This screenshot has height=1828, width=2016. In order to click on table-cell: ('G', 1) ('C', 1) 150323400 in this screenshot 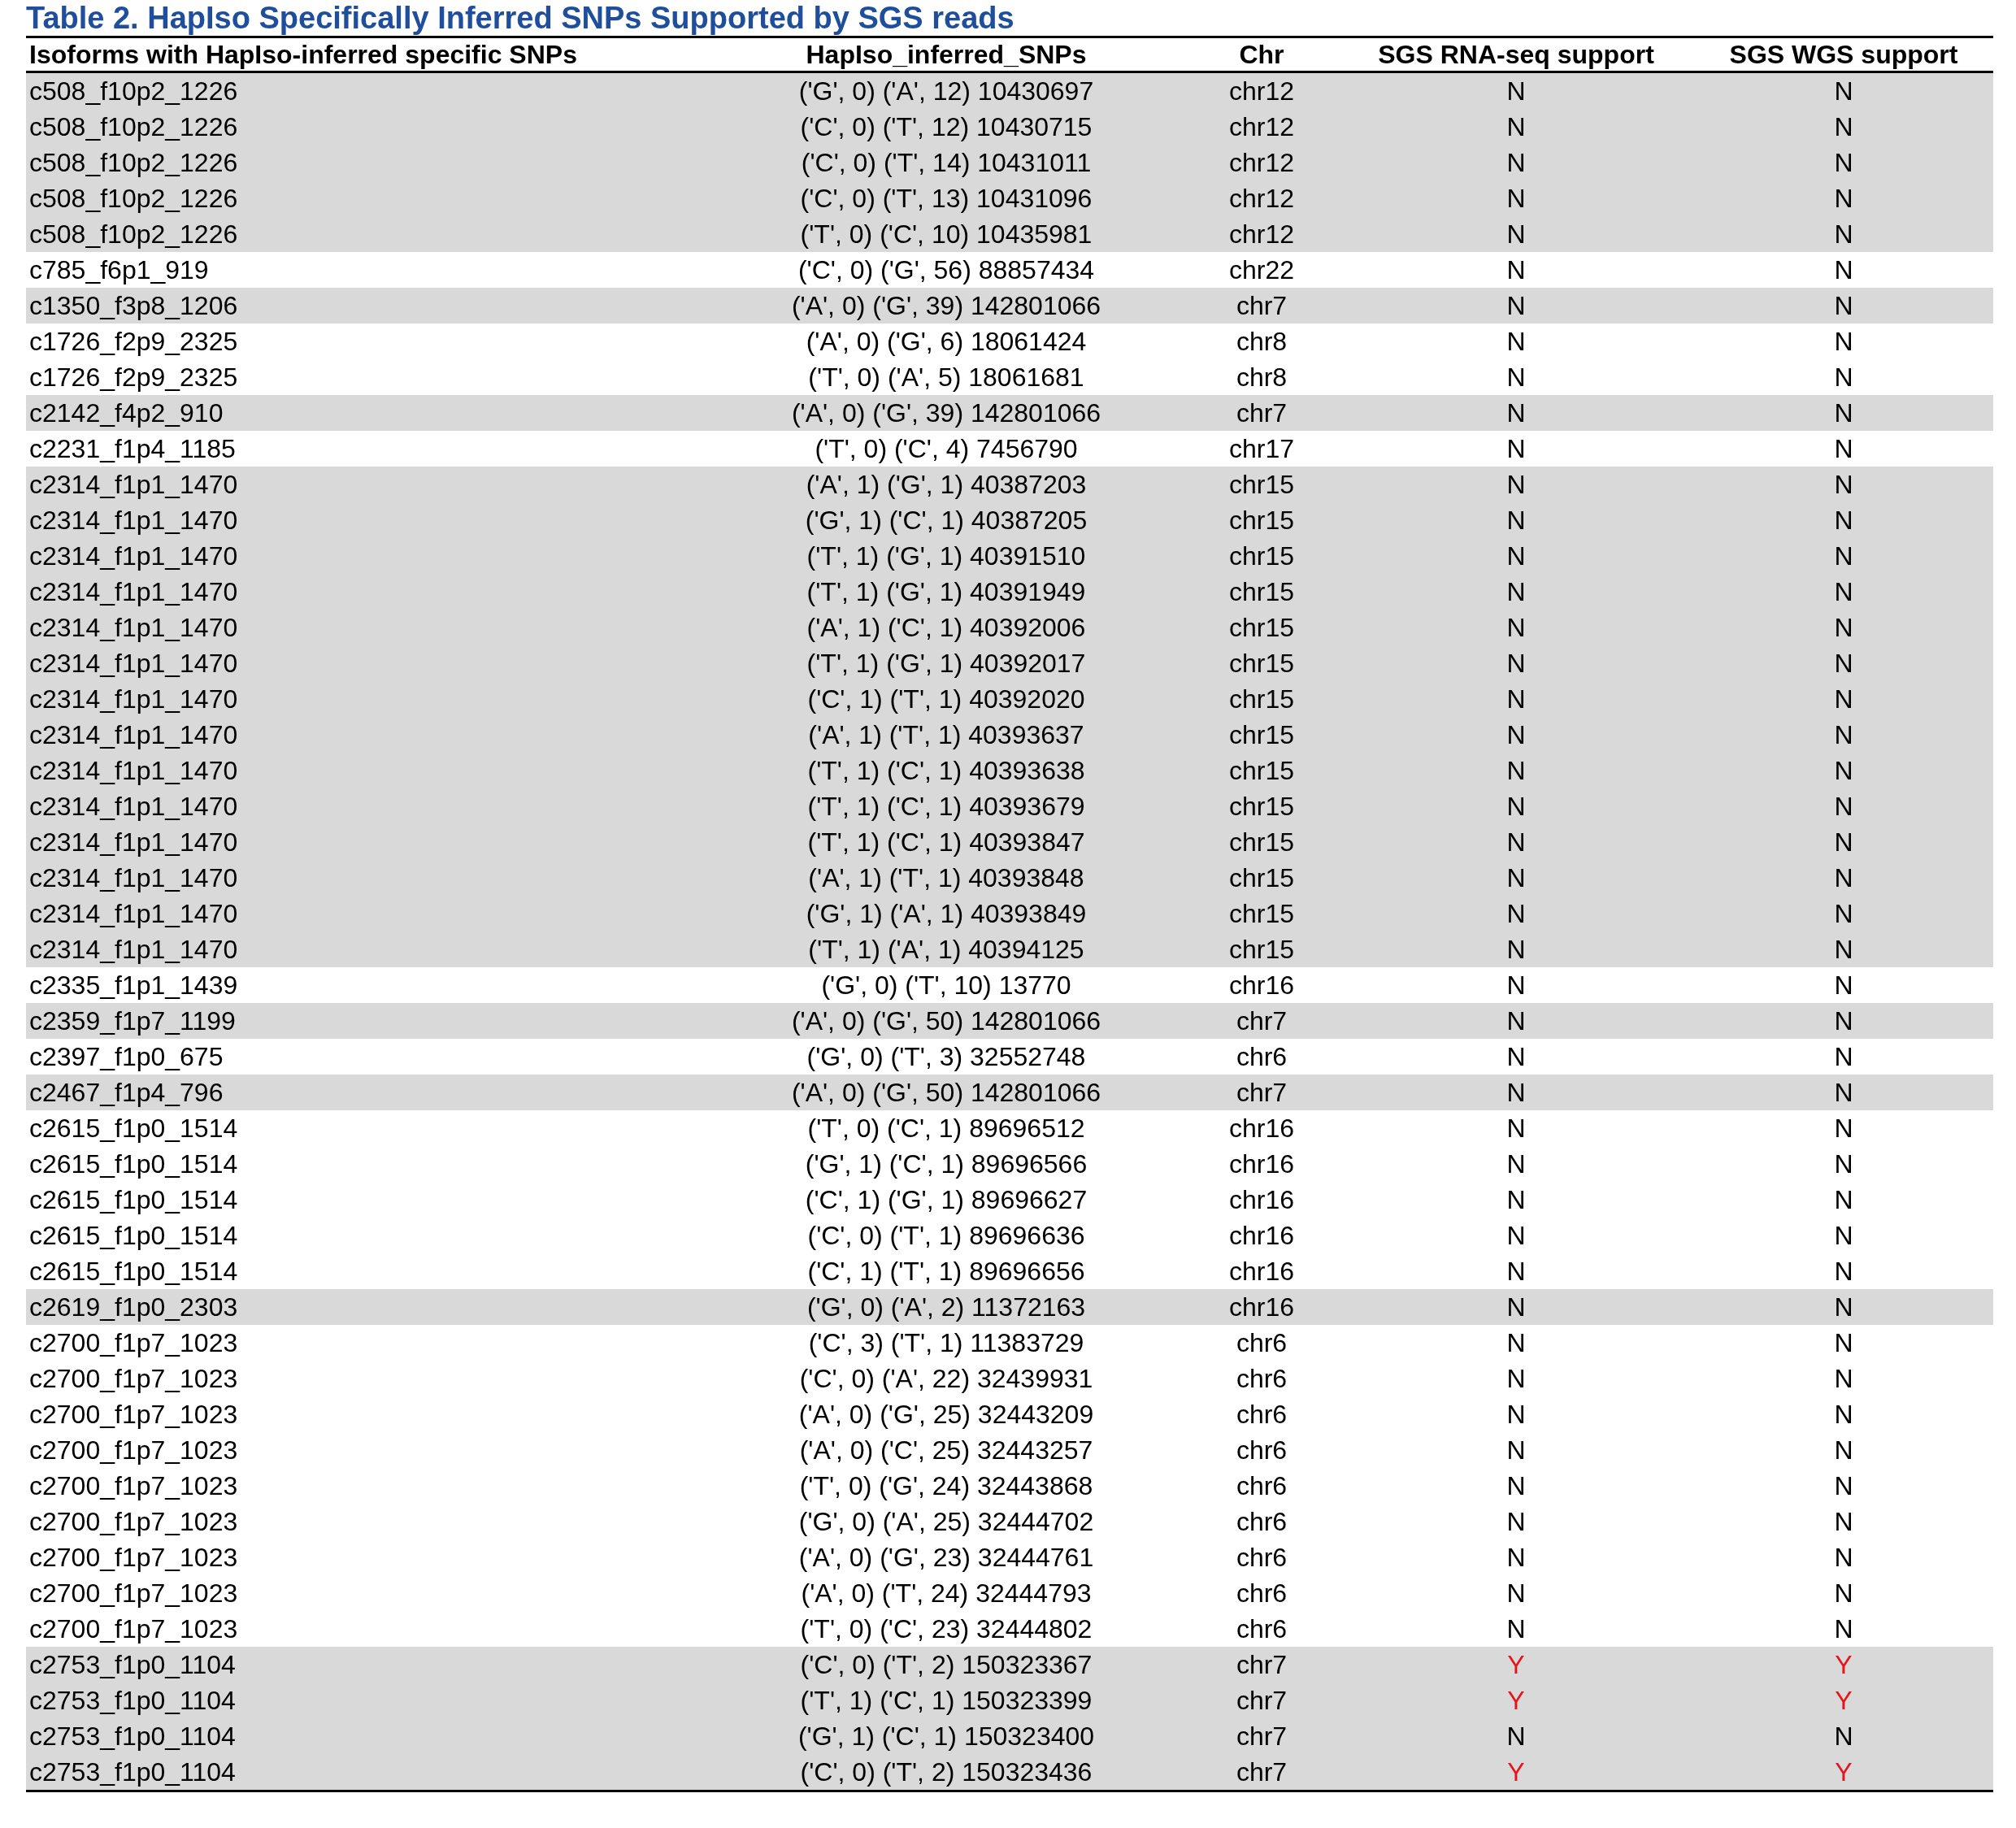, I will do `click(946, 1736)`.